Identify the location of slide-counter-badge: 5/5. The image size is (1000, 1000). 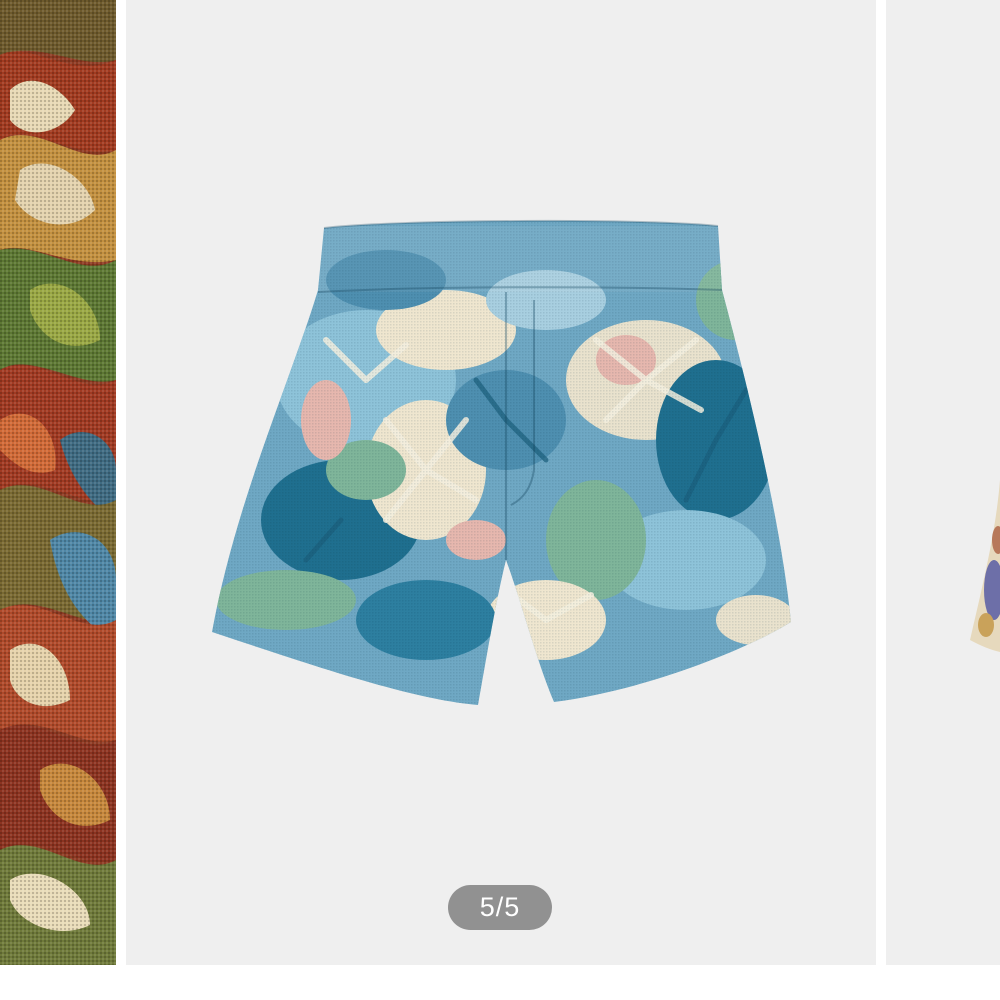
(500, 907).